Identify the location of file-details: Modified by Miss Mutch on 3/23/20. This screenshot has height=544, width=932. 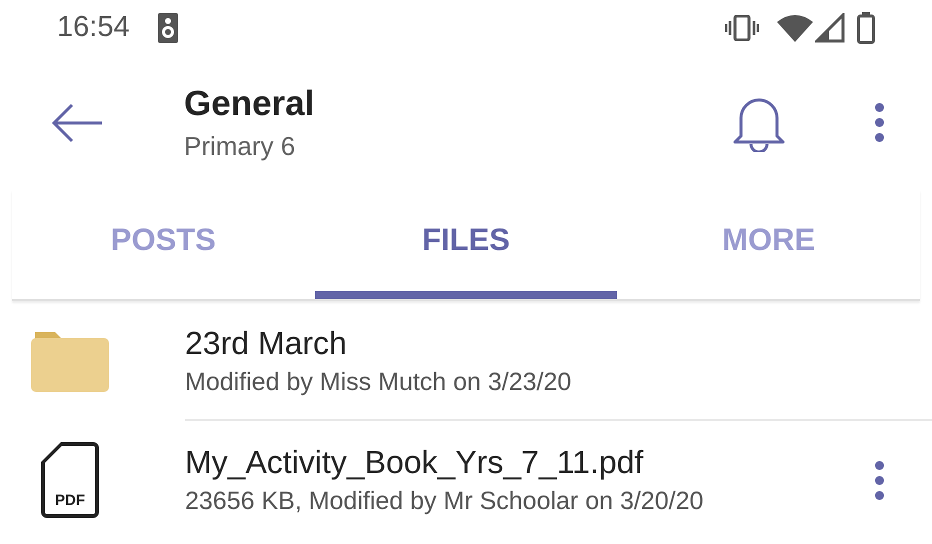
(378, 382).